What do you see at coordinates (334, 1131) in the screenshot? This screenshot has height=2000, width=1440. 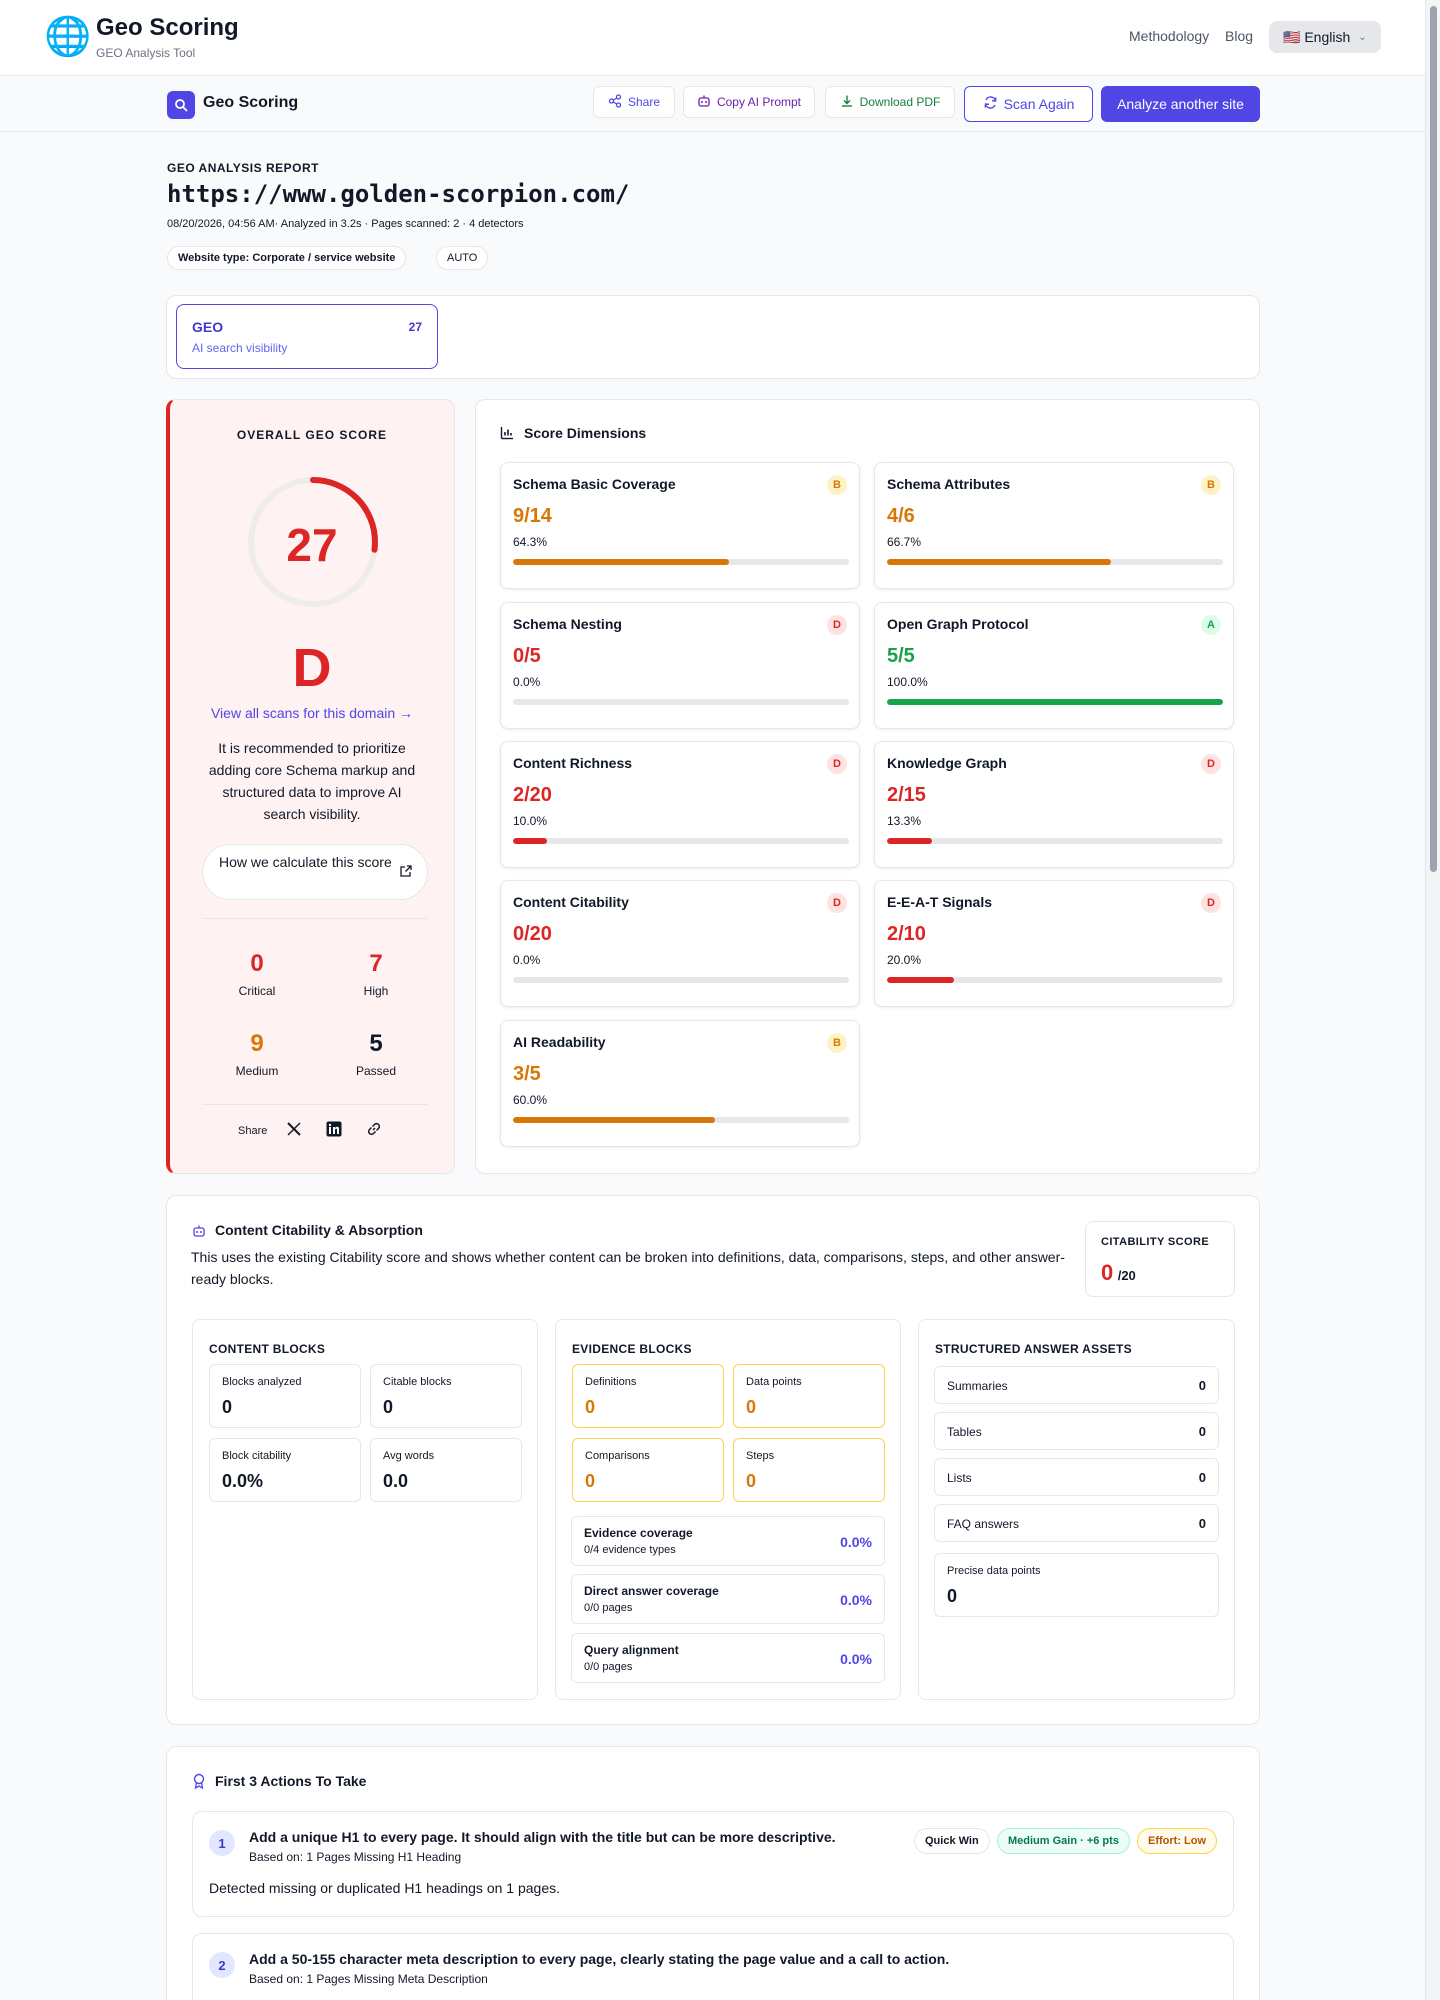 I see `linkedin-icon` at bounding box center [334, 1131].